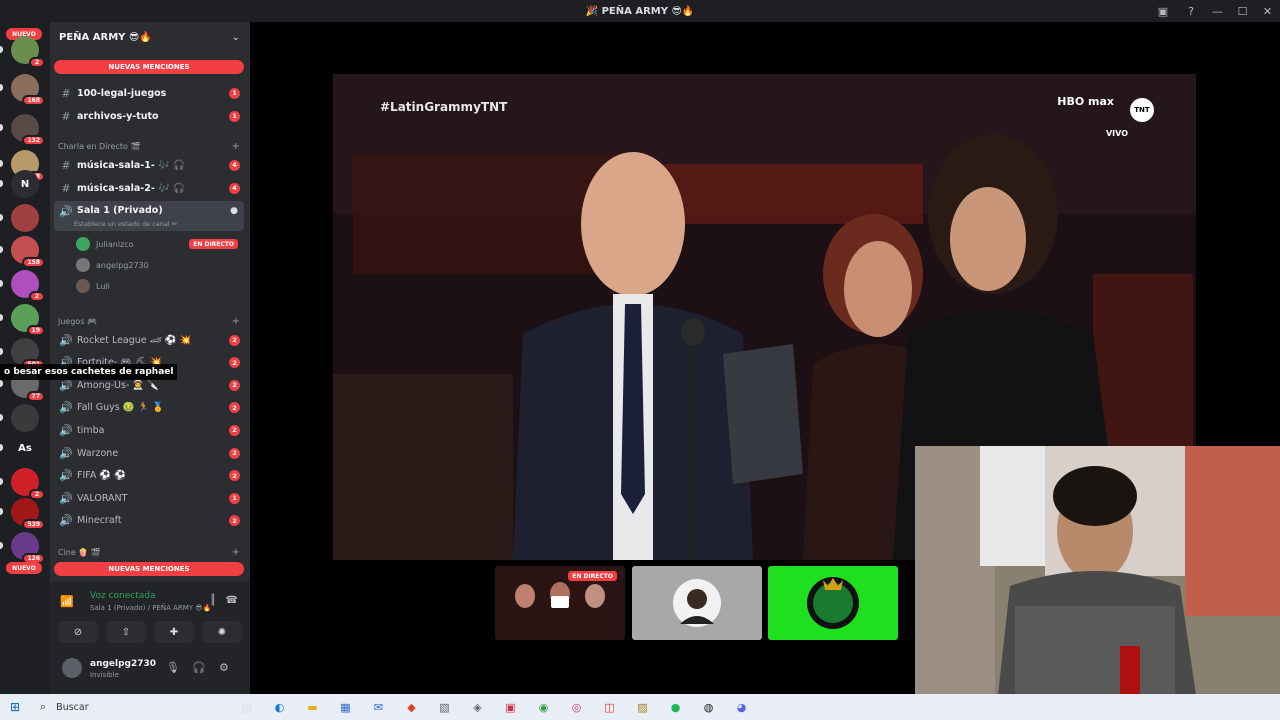 The image size is (1280, 720). Describe the element at coordinates (708, 707) in the screenshot. I see `obs-icon: ◍` at that location.